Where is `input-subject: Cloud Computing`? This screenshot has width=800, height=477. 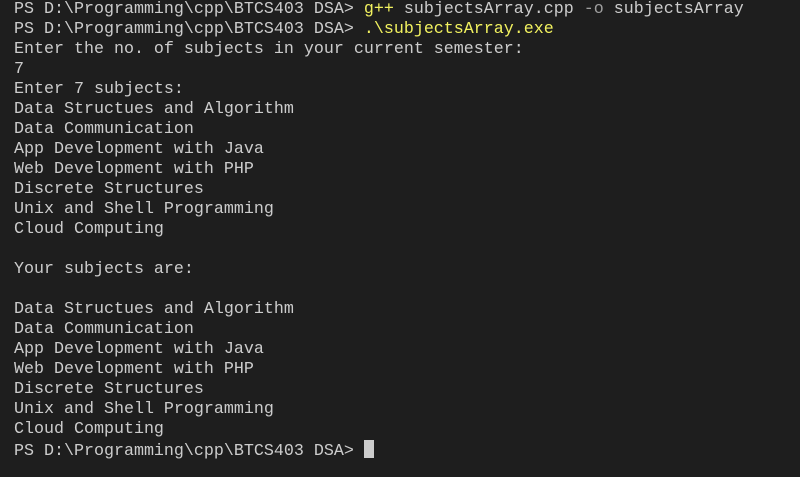
input-subject: Cloud Computing is located at coordinates (89, 229).